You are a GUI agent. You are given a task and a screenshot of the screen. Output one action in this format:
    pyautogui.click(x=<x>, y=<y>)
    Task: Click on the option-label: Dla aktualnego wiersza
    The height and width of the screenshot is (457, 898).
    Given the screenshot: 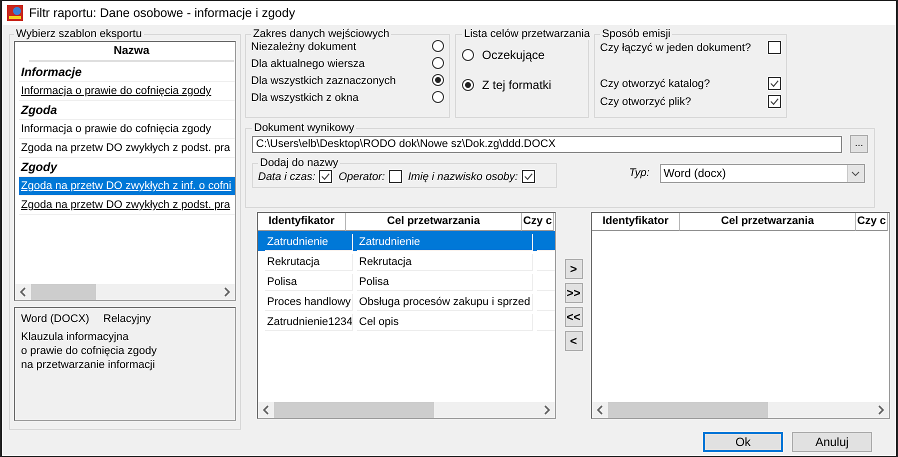 What is the action you would take?
    pyautogui.click(x=308, y=64)
    